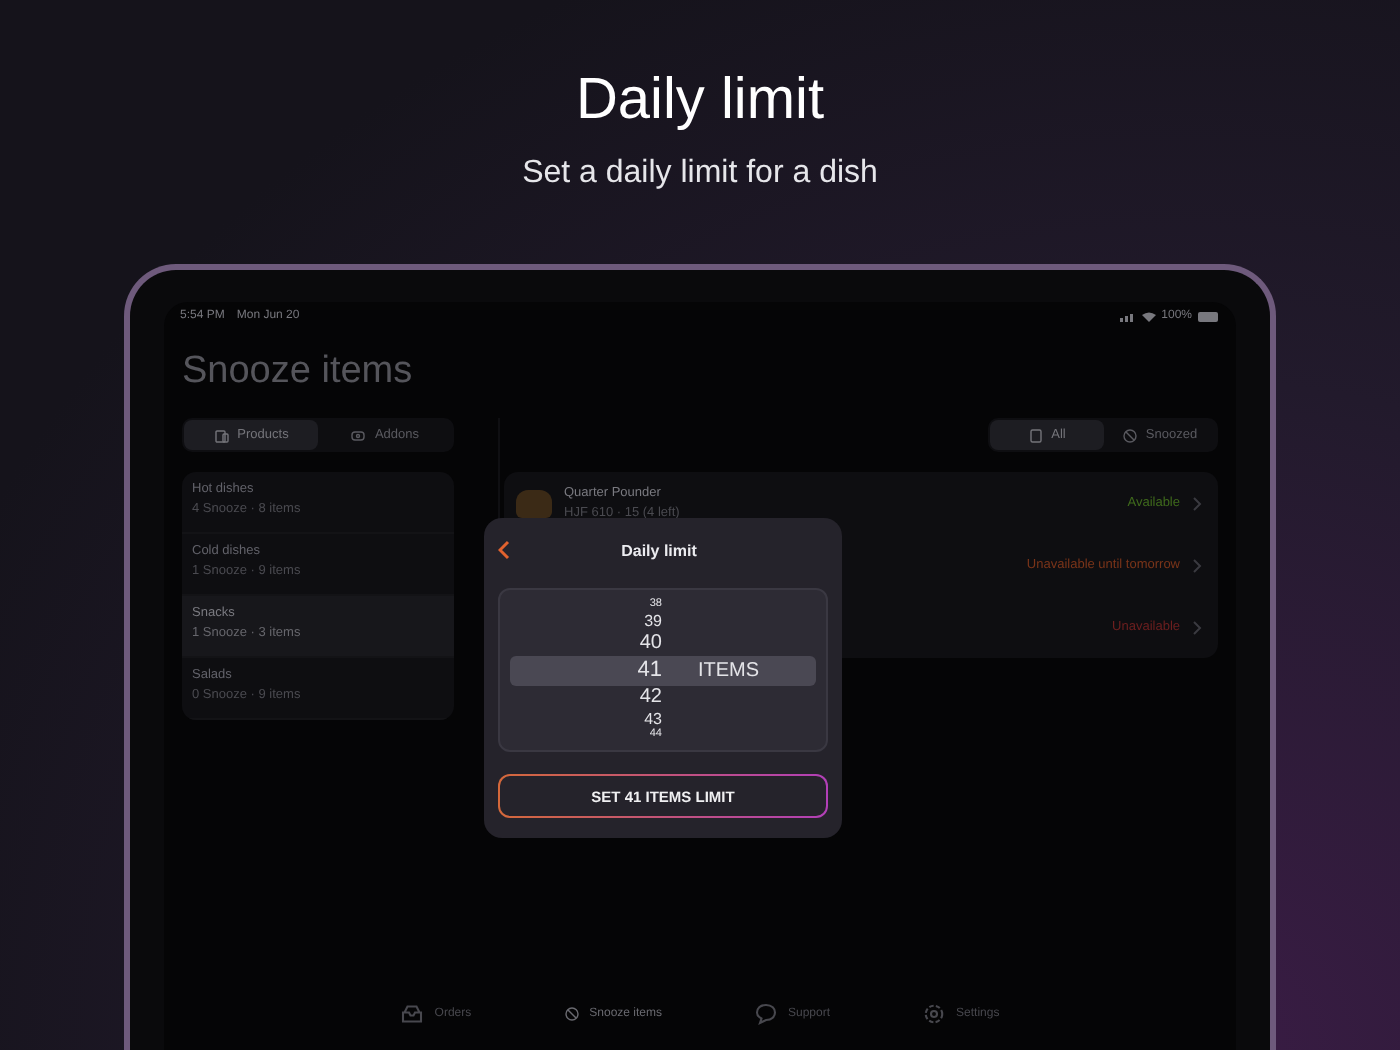 The image size is (1400, 1050). I want to click on tray-icon, so click(412, 1014).